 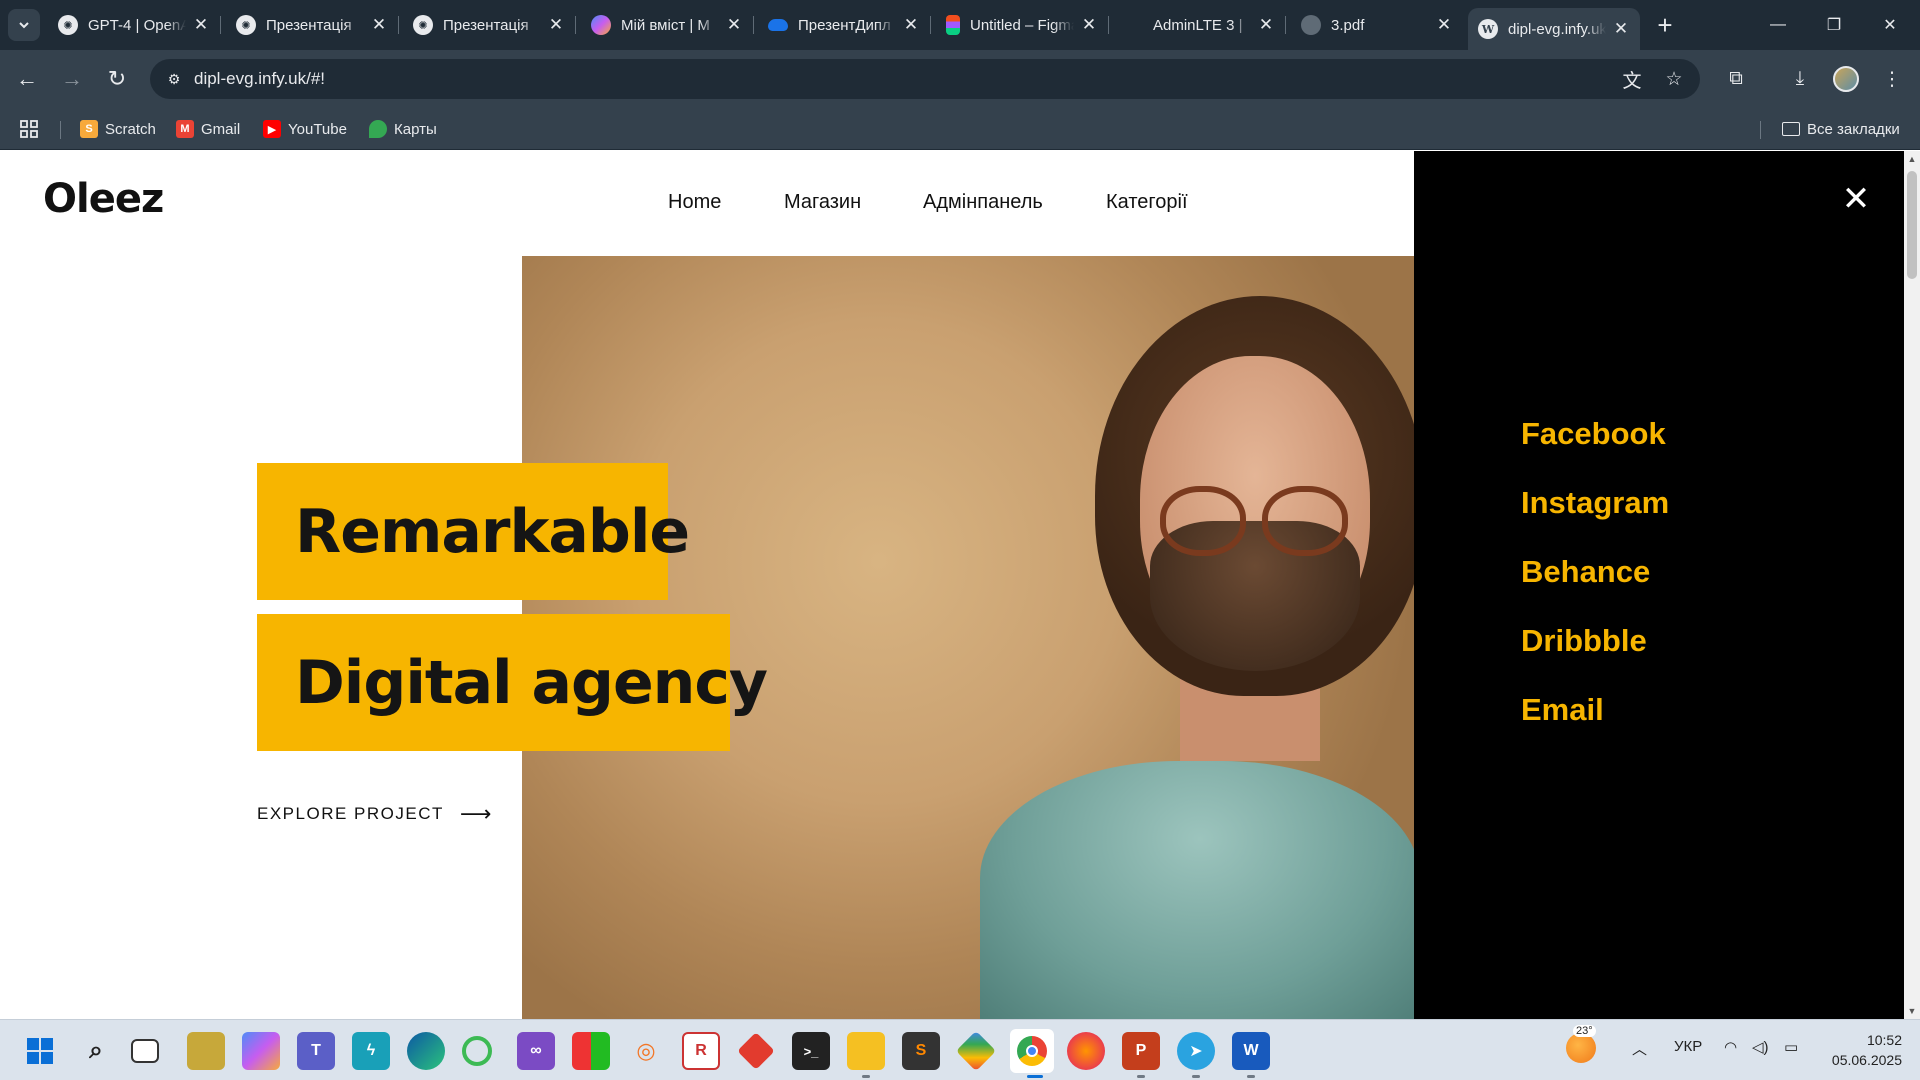 I want to click on social-link-instagram: Instagram, so click(x=1595, y=503).